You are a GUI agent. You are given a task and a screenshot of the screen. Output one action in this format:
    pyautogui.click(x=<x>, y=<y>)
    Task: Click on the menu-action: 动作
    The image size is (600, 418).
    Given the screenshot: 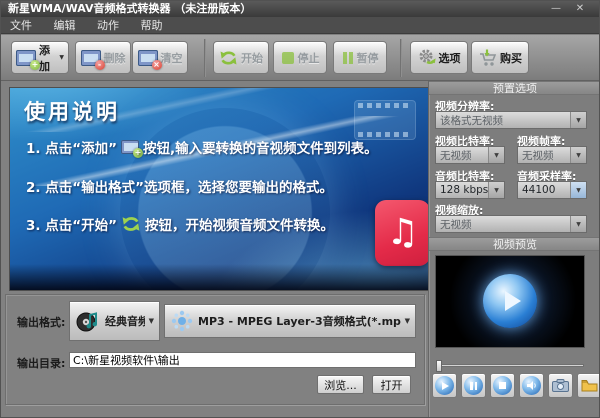 What is the action you would take?
    pyautogui.click(x=108, y=25)
    